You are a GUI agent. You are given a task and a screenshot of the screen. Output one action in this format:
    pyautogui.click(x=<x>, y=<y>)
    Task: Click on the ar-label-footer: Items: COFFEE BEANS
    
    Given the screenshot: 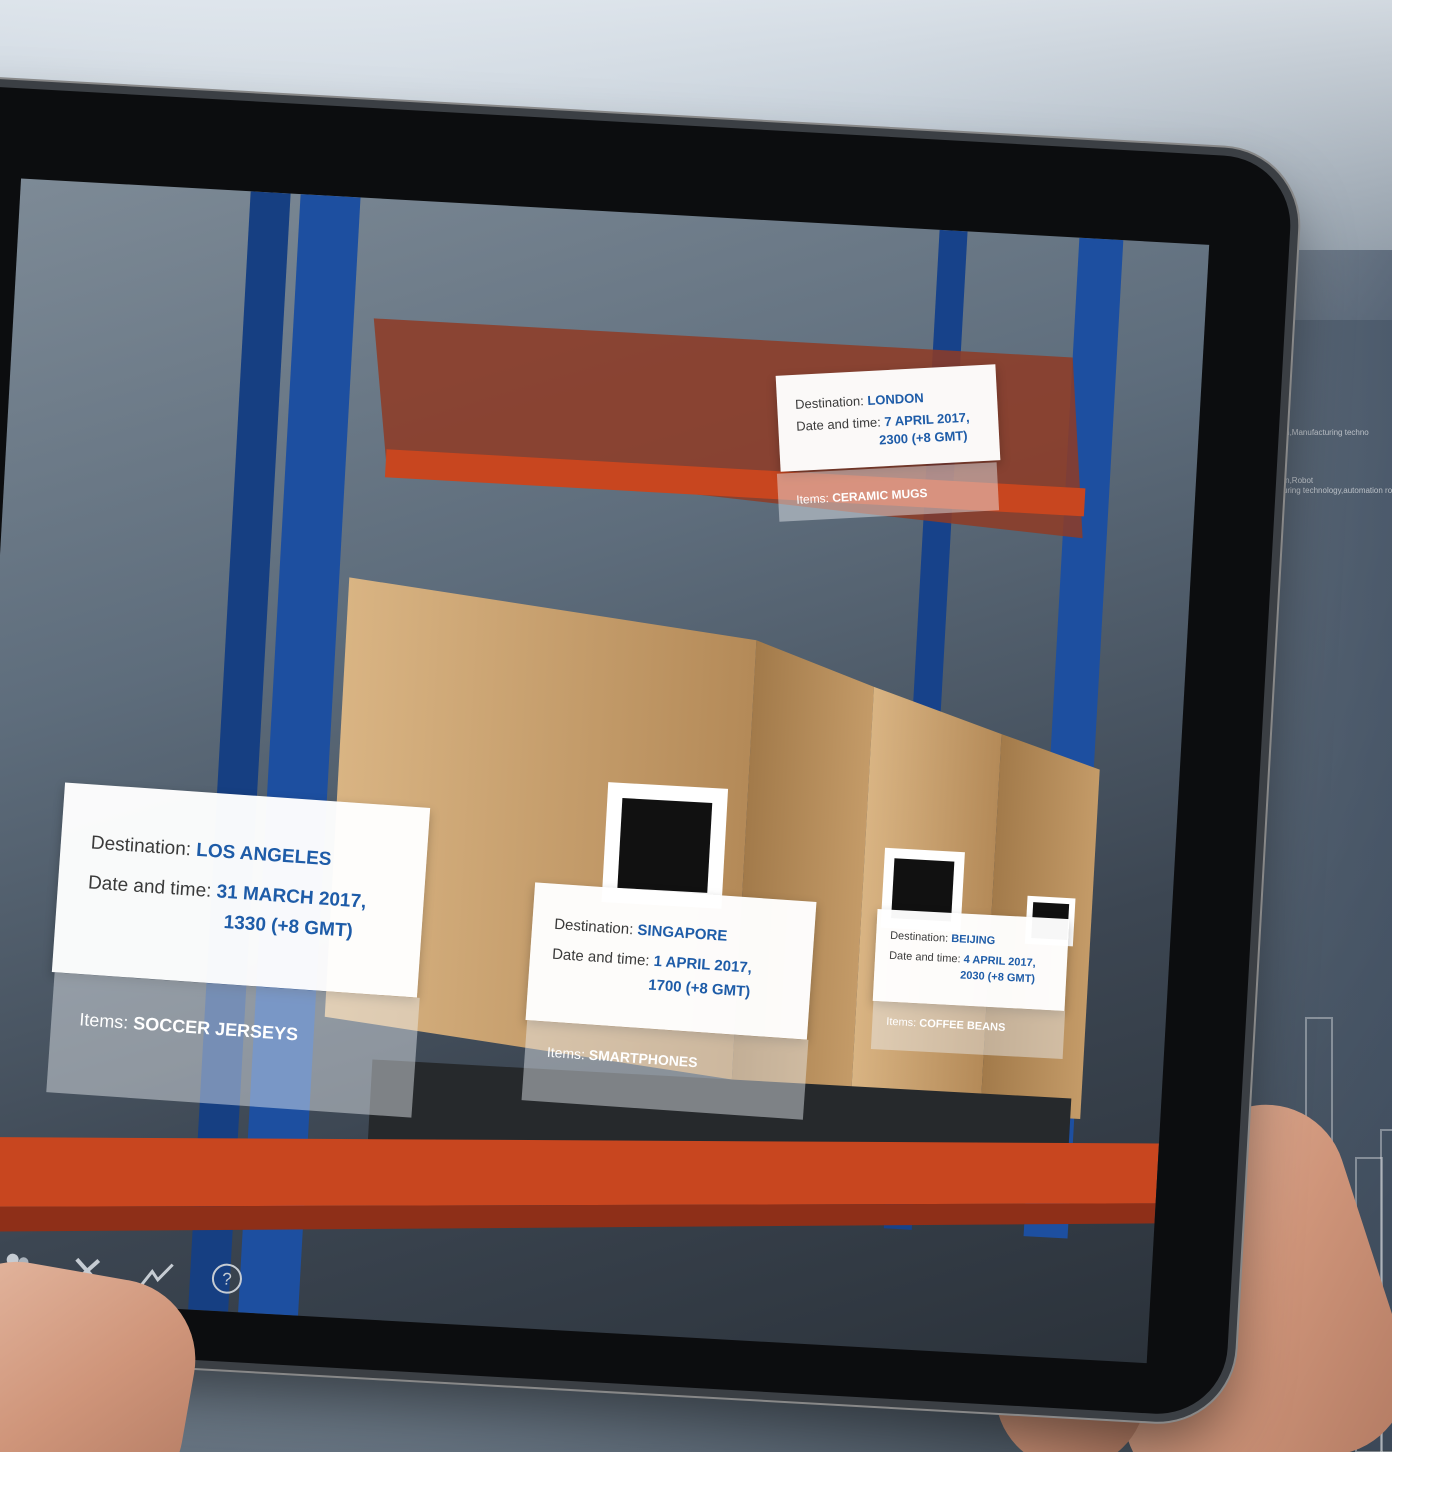 What is the action you would take?
    pyautogui.click(x=968, y=1030)
    